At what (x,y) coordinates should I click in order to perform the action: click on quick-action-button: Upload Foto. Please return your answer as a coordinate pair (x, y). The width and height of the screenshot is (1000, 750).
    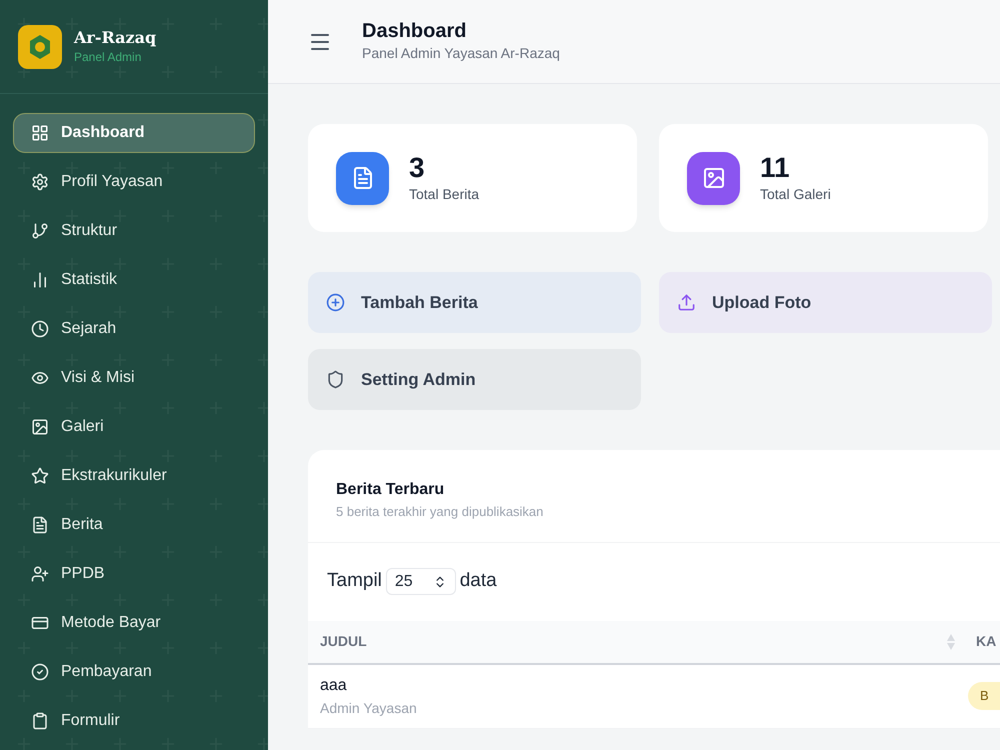
    Looking at the image, I should click on (825, 302).